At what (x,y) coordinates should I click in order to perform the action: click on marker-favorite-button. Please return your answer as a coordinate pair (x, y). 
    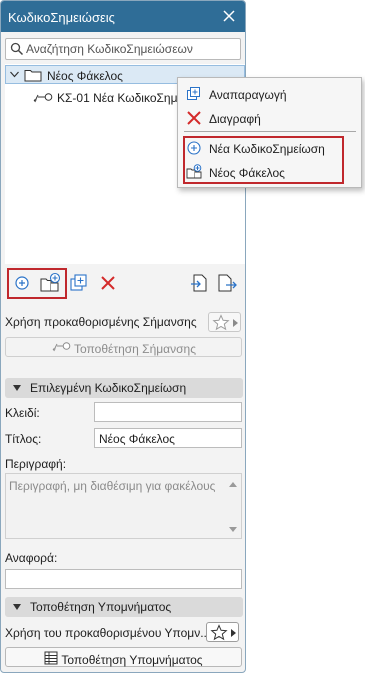
    Looking at the image, I should click on (224, 322).